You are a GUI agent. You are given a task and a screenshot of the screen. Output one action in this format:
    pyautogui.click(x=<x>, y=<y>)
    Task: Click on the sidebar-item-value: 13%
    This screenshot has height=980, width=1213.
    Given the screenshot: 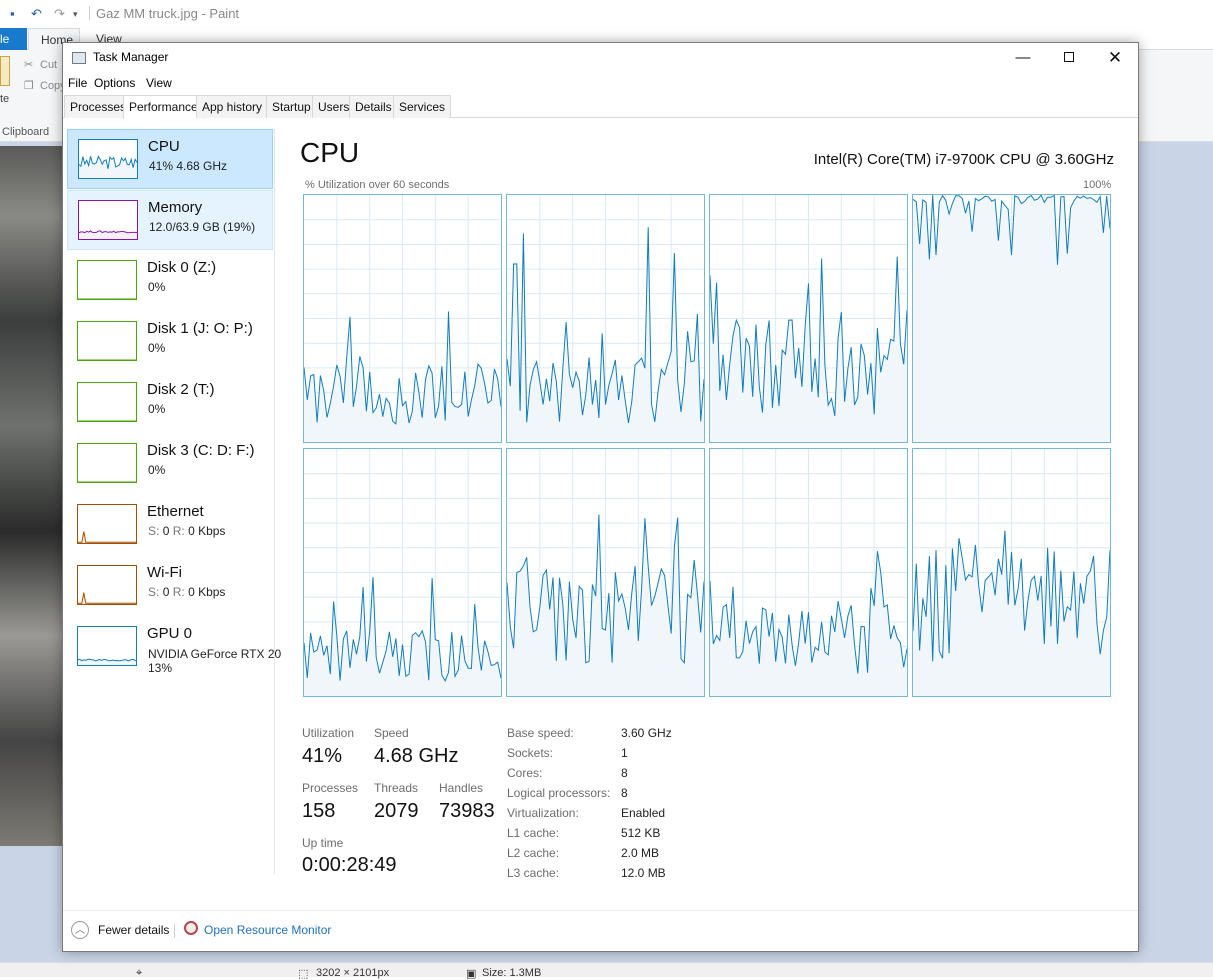 What is the action you would take?
    pyautogui.click(x=160, y=668)
    